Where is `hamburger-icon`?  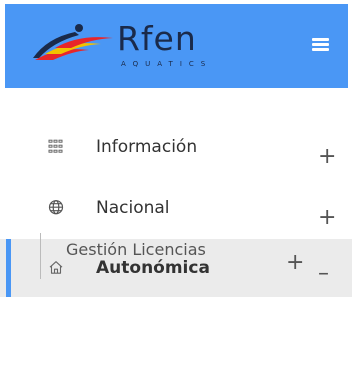
hamburger-icon is located at coordinates (320, 45).